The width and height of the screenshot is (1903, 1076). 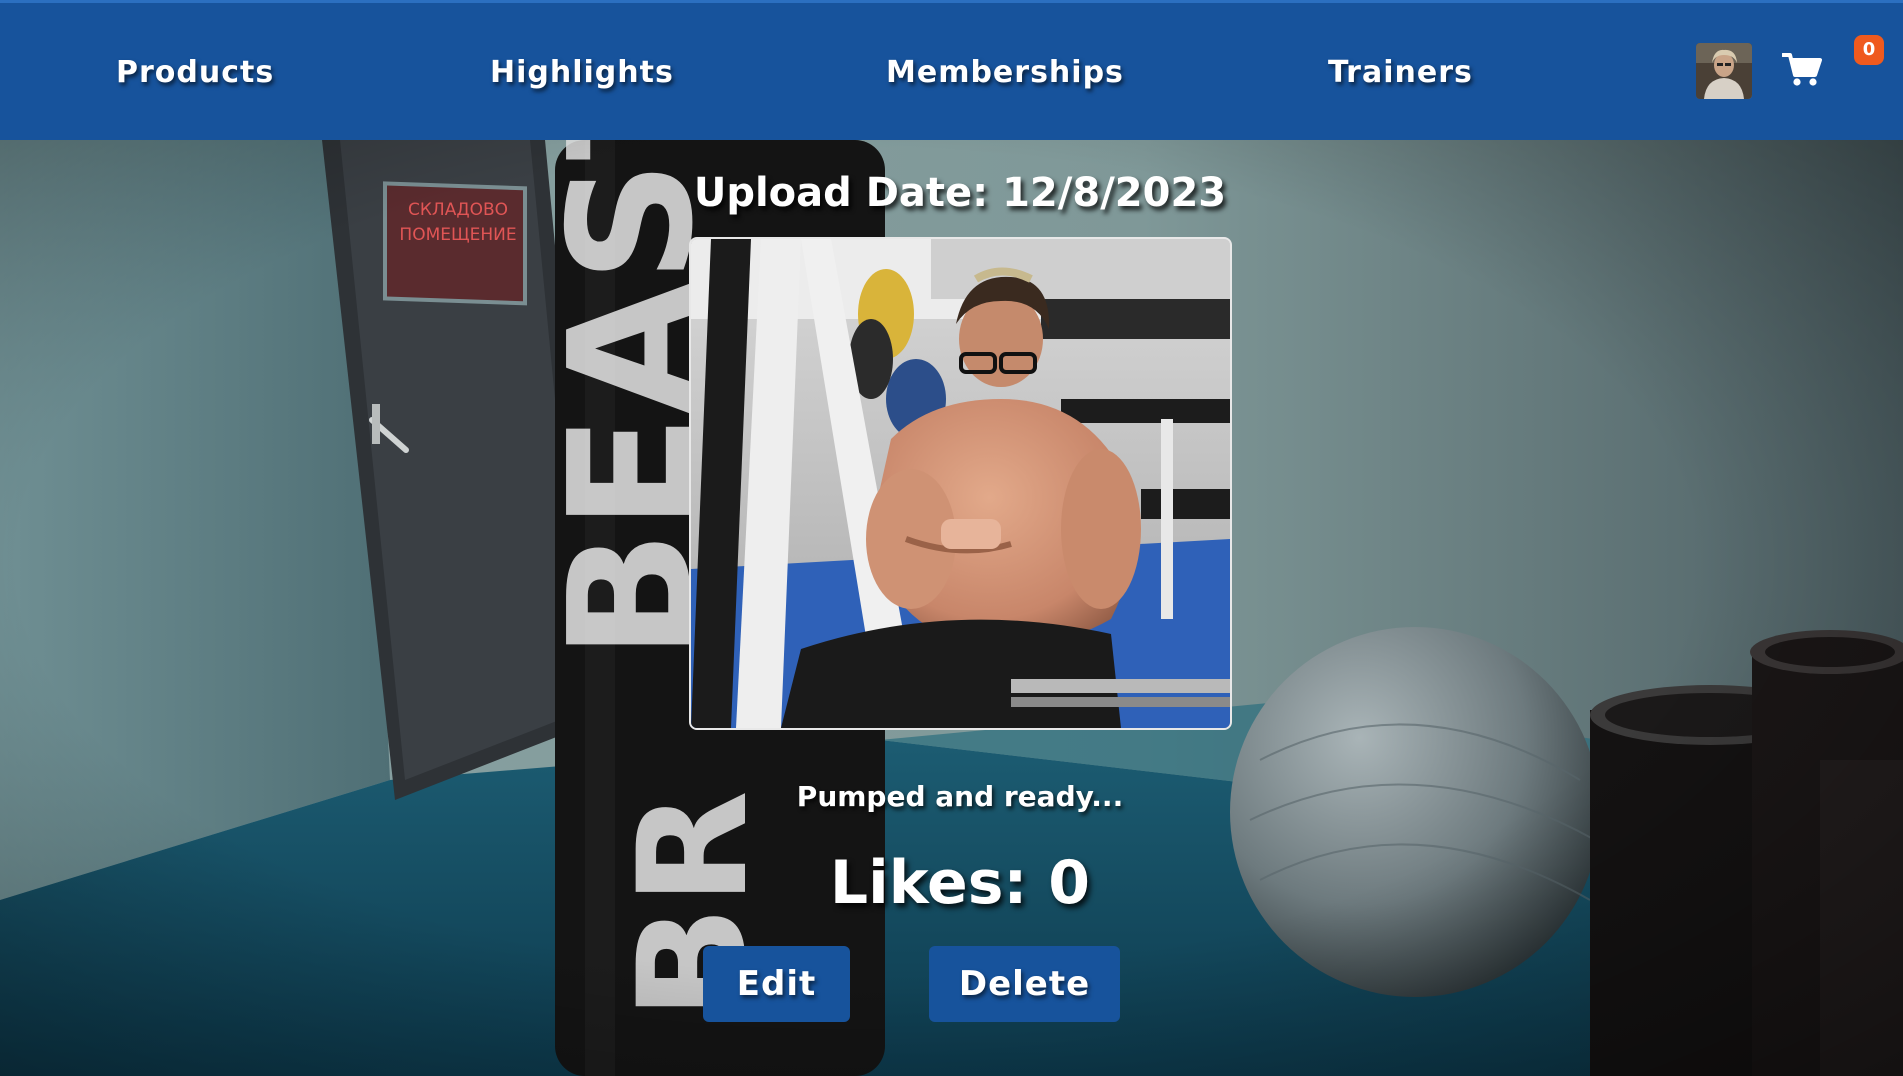 I want to click on cart-count-badge: 0, so click(x=1869, y=50).